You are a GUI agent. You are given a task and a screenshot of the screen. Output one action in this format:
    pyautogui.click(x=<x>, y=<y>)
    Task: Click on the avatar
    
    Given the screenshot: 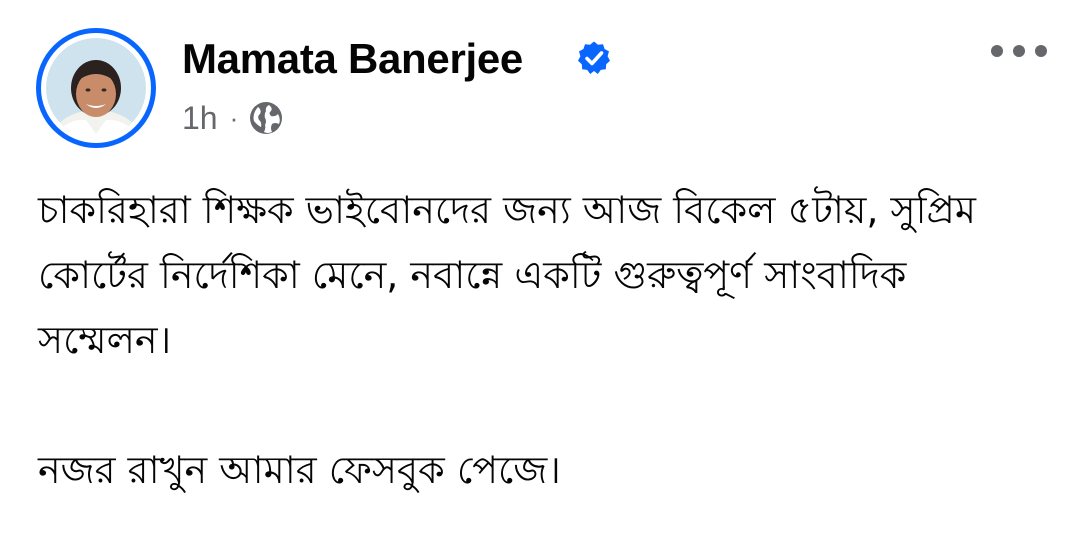 What is the action you would take?
    pyautogui.click(x=96, y=88)
    